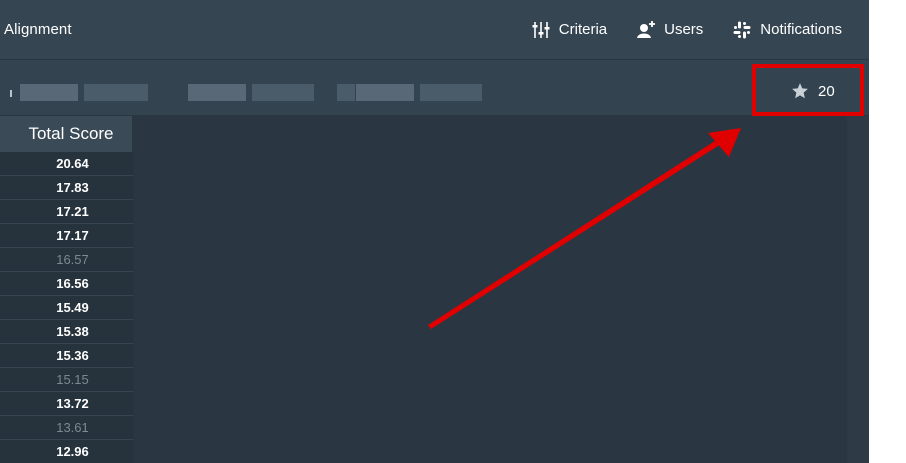 This screenshot has height=463, width=906. I want to click on table-row: 15.36, so click(66, 356).